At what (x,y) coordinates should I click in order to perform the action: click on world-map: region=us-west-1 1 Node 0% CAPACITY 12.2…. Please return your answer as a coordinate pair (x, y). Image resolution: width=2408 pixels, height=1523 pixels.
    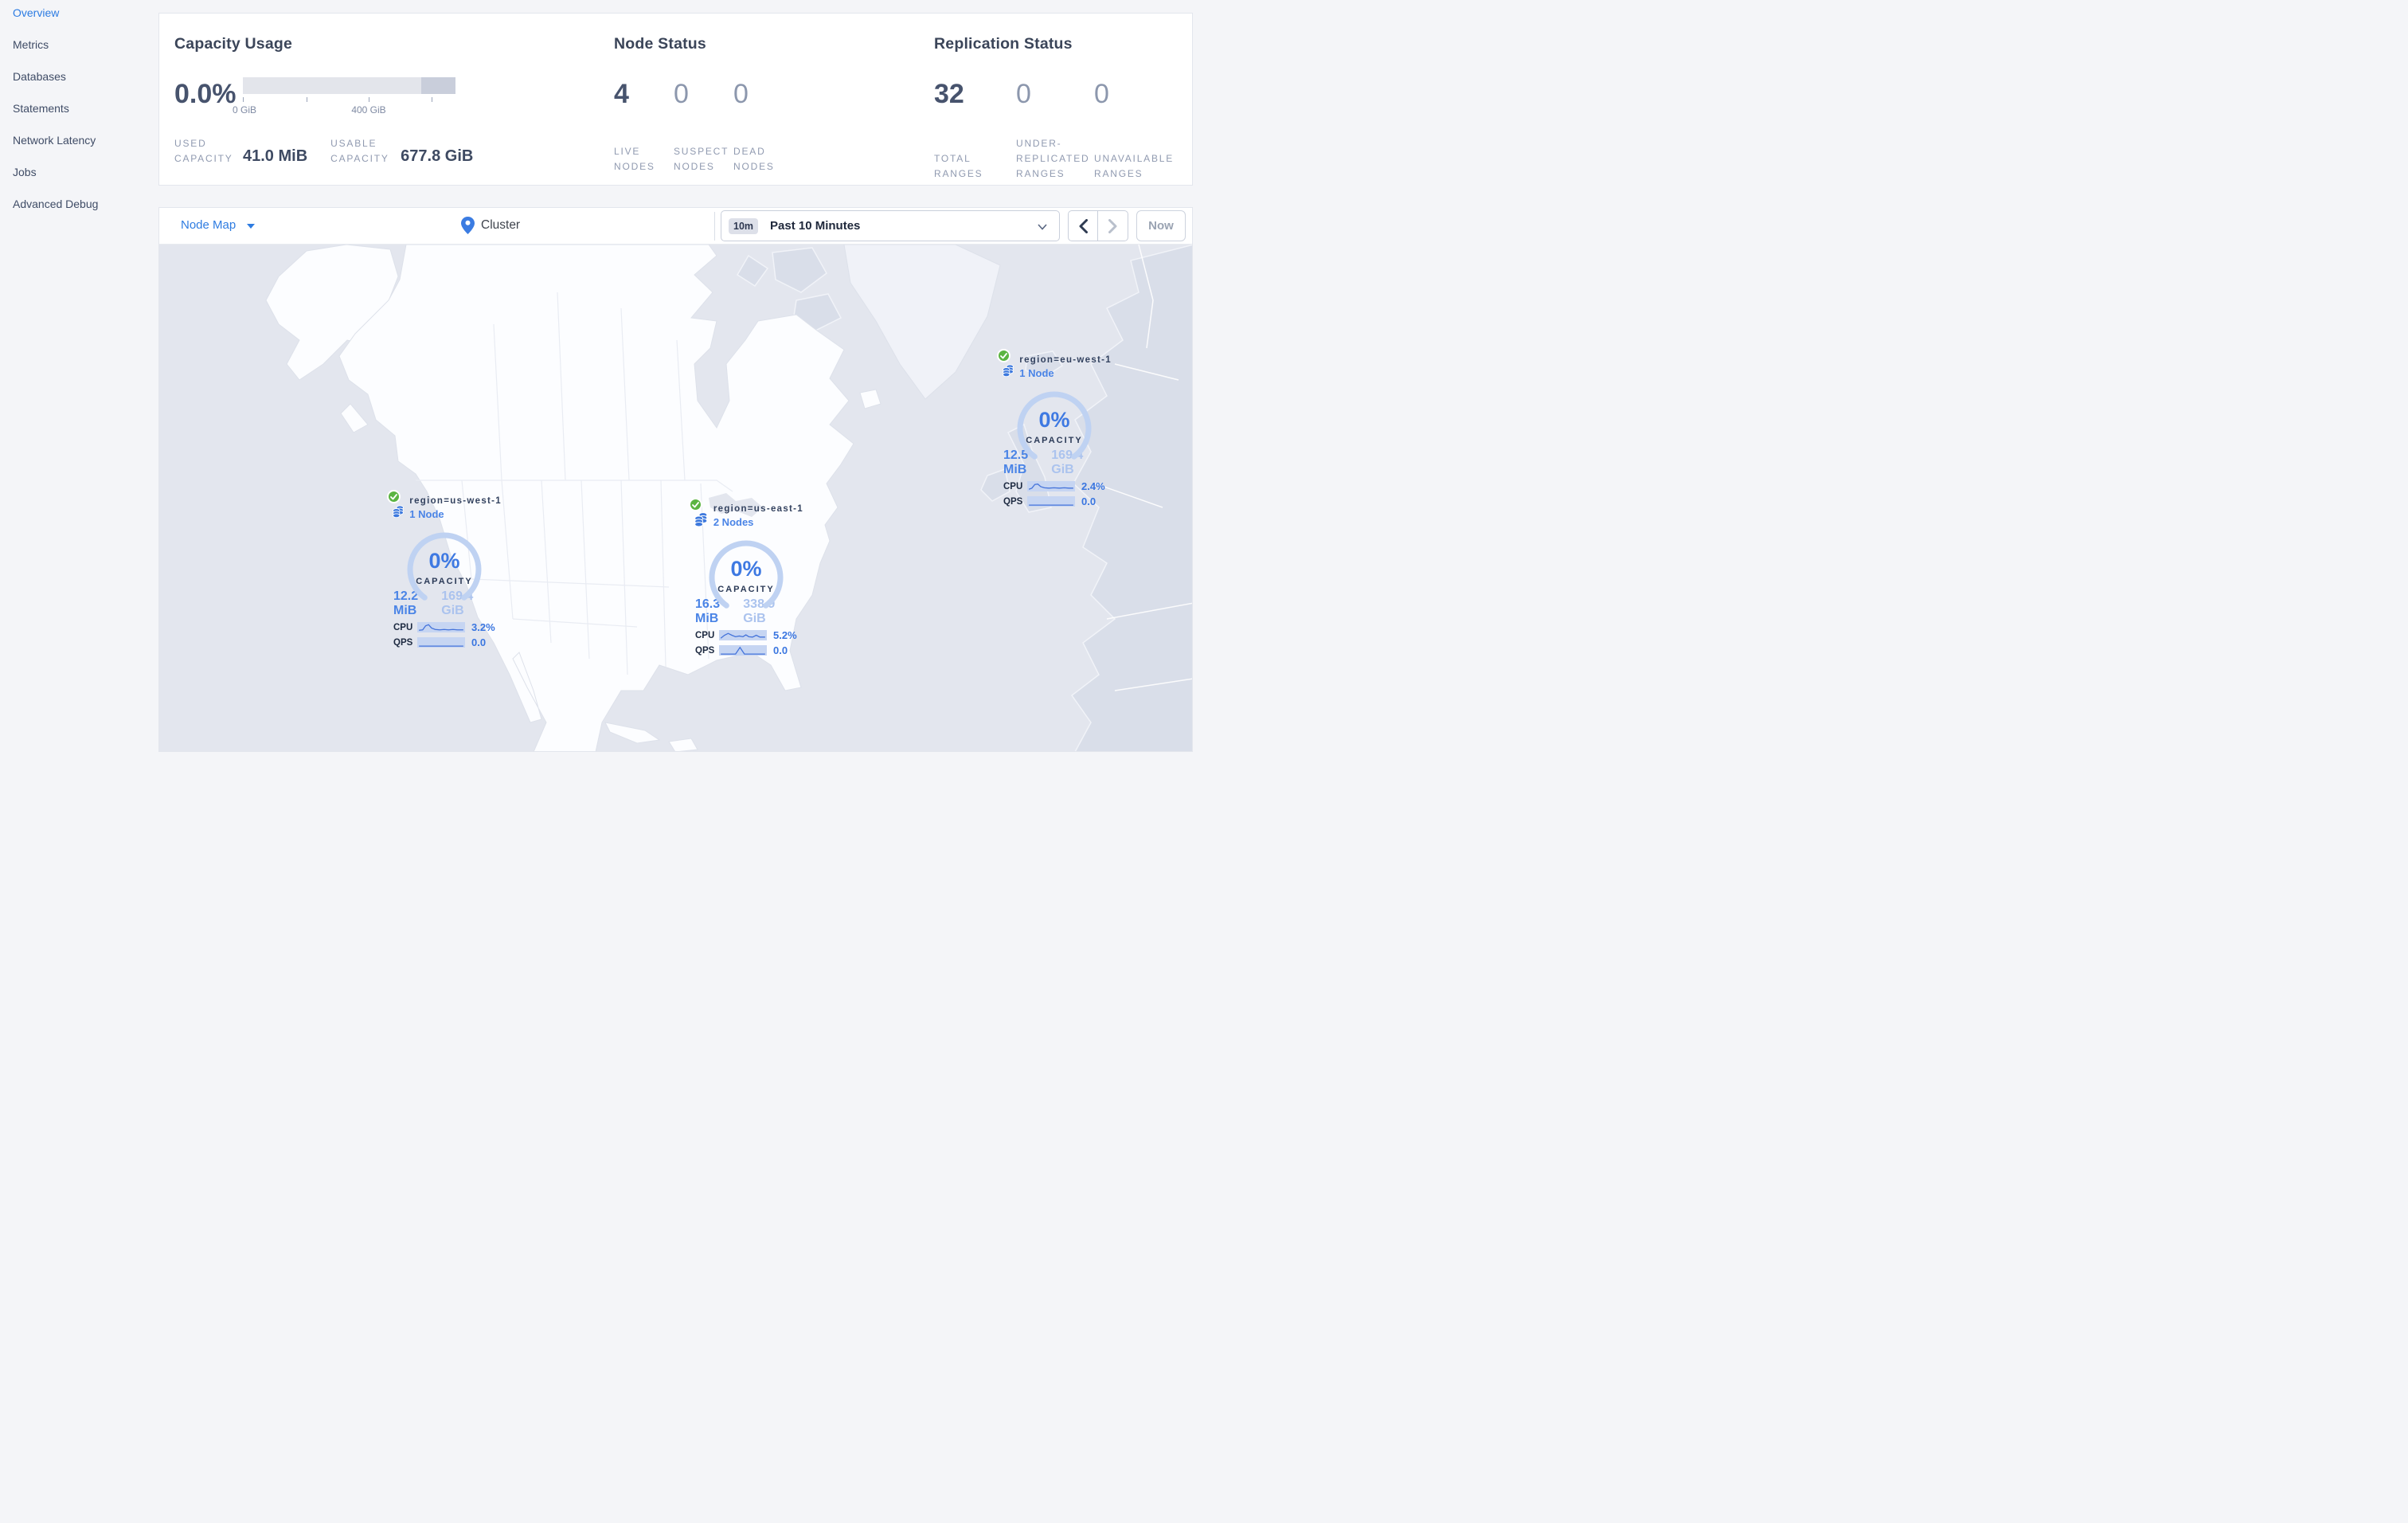
    Looking at the image, I should click on (675, 498).